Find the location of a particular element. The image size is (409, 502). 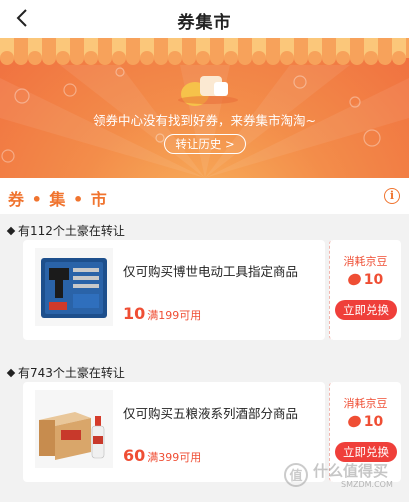

redeem-button: 立即兑换 is located at coordinates (366, 310).